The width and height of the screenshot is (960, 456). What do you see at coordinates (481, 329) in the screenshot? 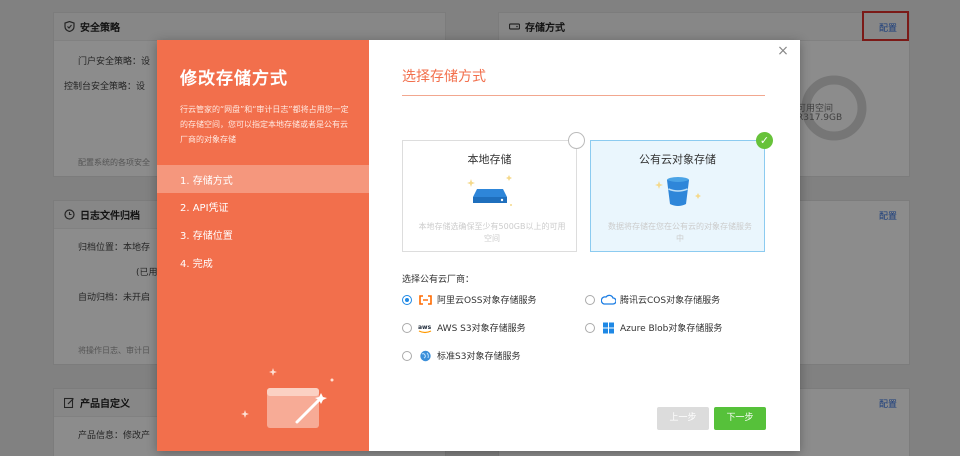
I see `vendor-label-aws: AWS S3对象存储服务` at bounding box center [481, 329].